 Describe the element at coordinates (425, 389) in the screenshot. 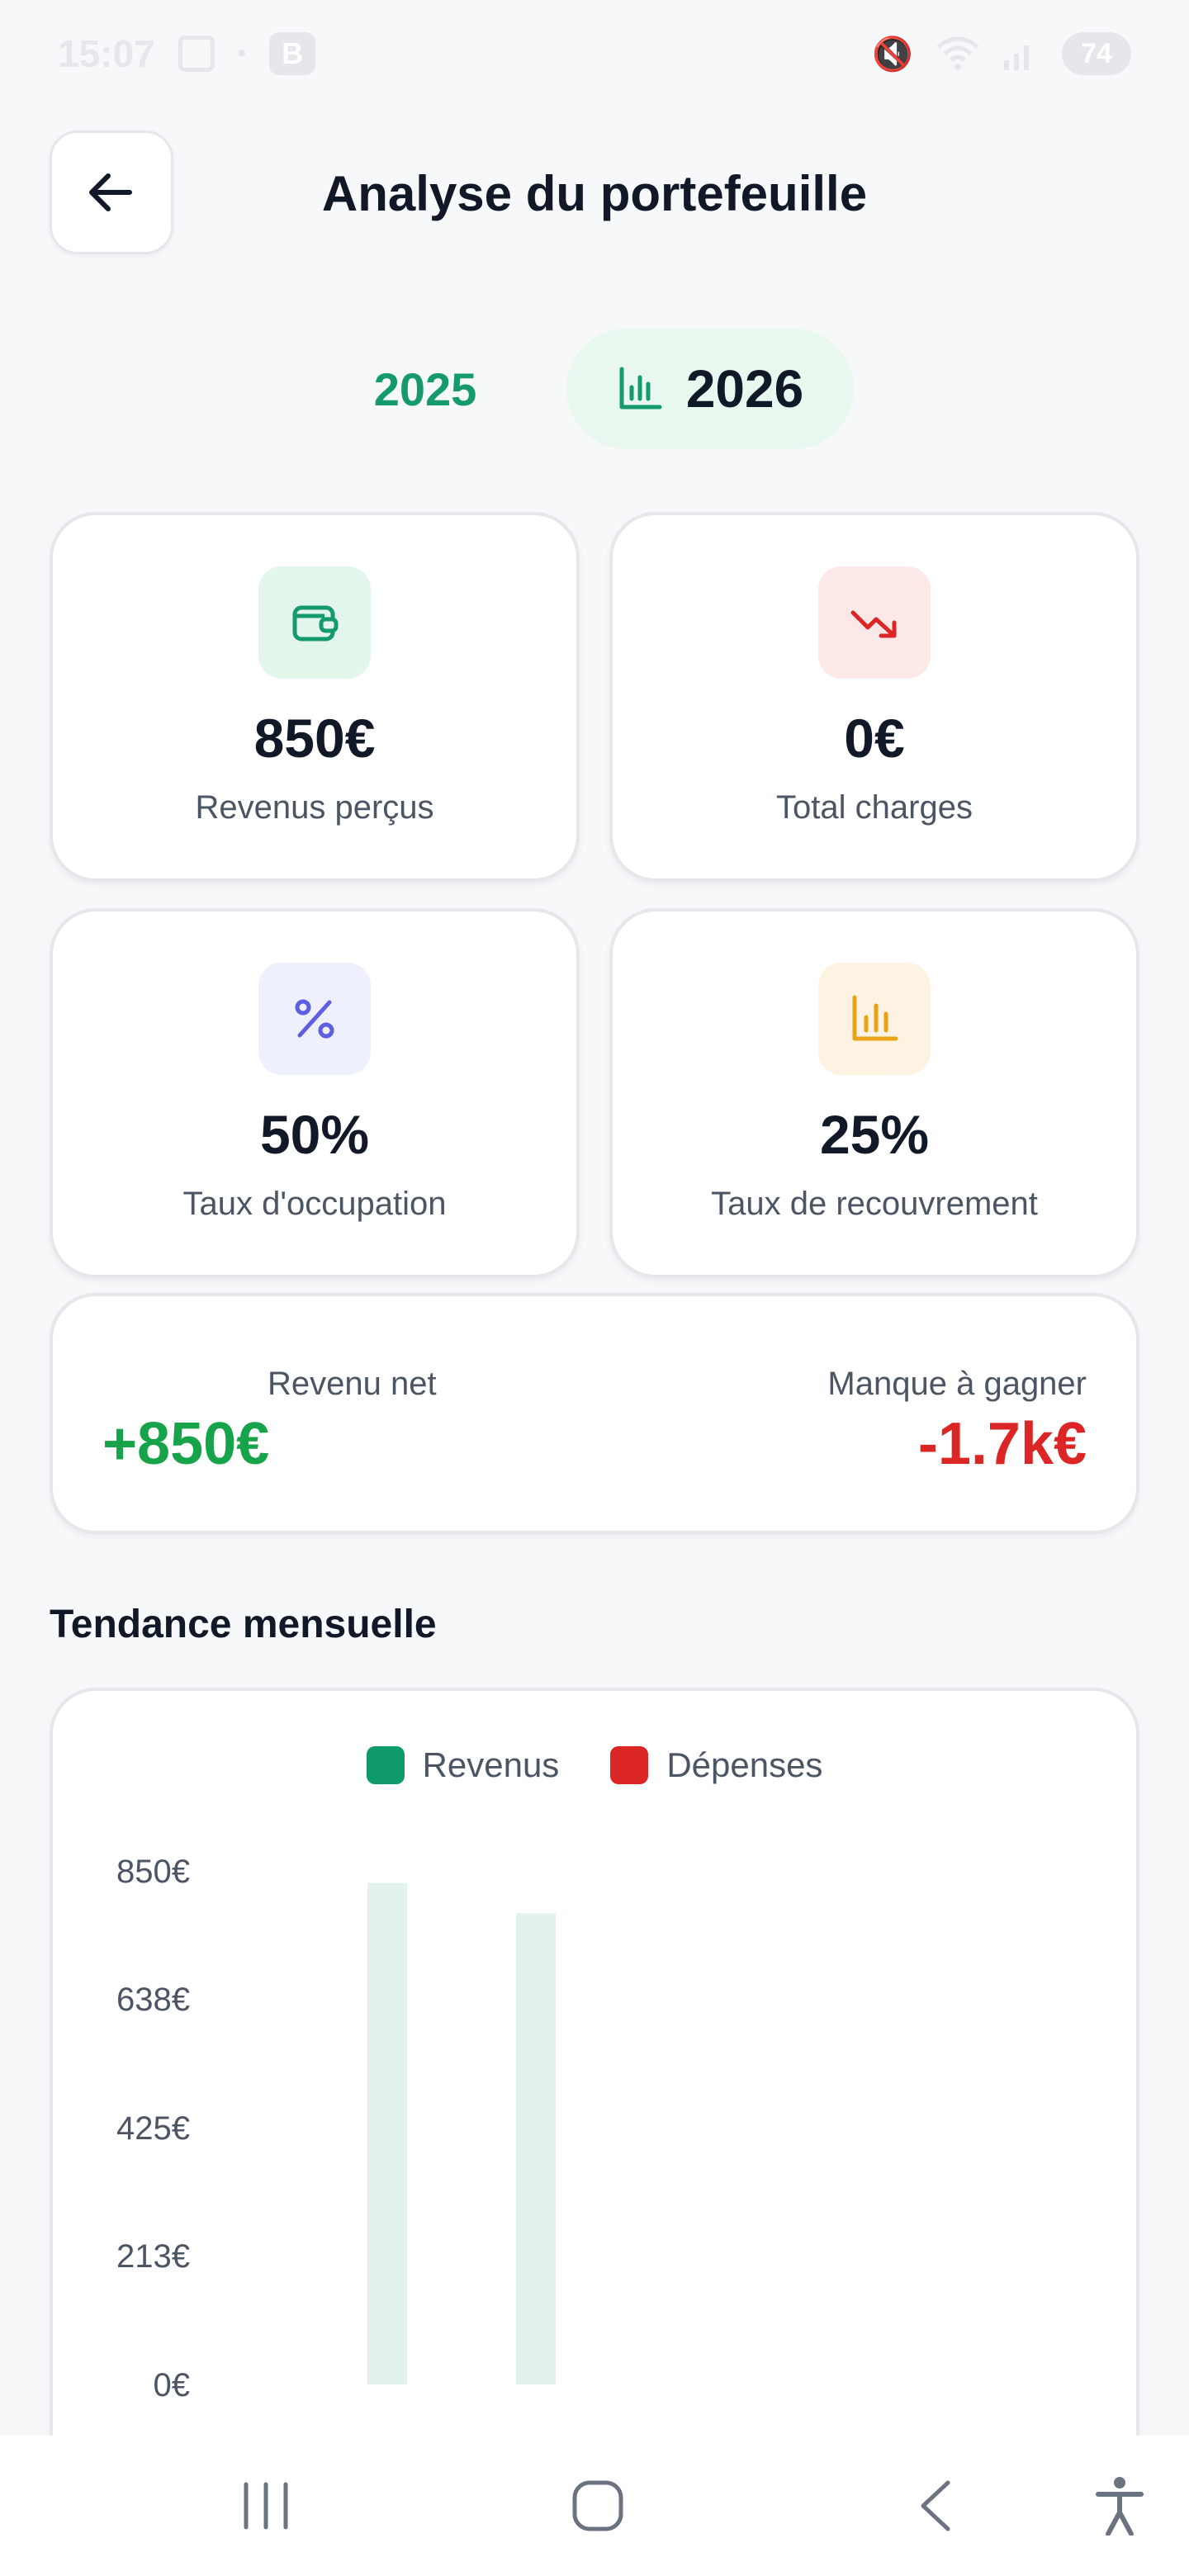

I see `tab-year-prev: 2025` at that location.